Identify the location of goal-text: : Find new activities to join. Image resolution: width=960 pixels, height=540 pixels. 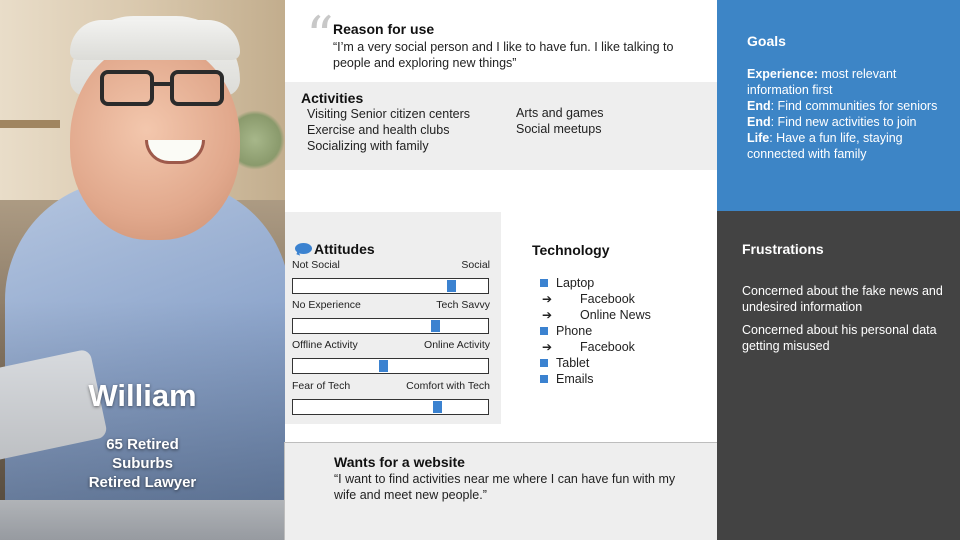
(843, 122).